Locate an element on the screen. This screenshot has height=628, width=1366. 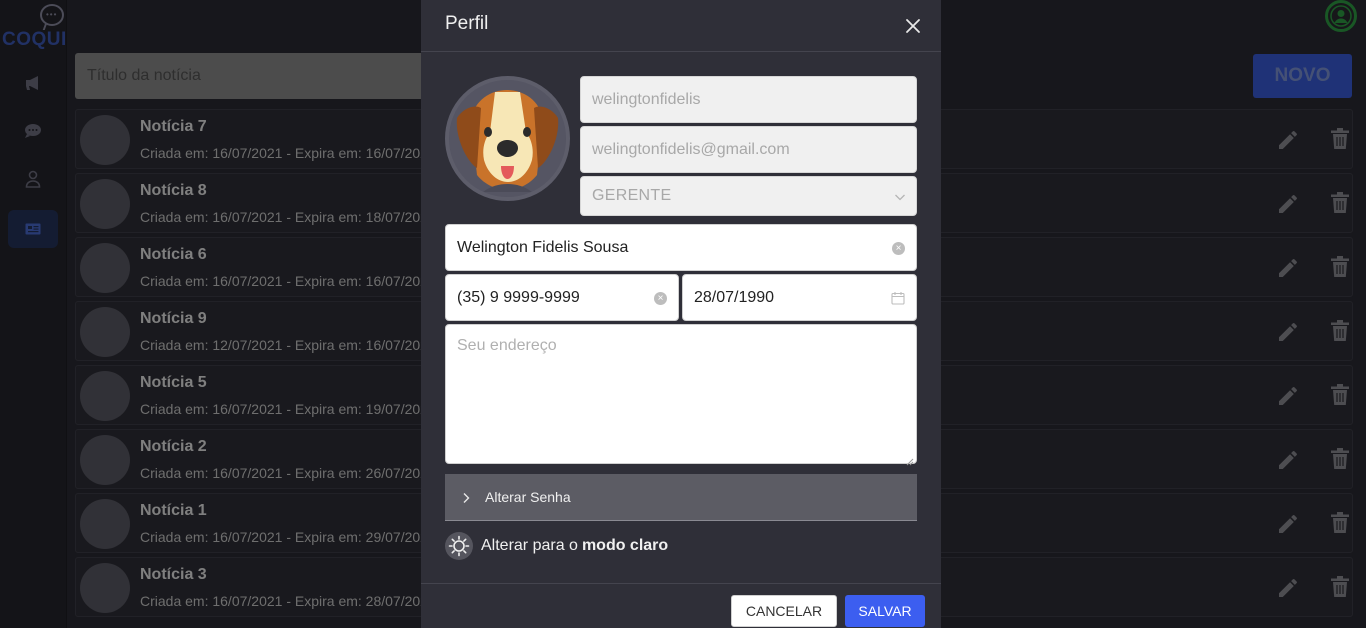
save-button: SALVAR is located at coordinates (885, 611).